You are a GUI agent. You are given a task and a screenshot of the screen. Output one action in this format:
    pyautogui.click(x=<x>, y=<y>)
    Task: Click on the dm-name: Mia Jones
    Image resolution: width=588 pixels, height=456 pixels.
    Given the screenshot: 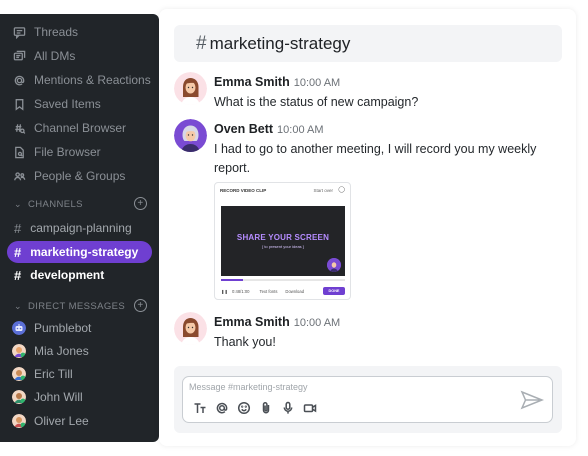 What is the action you would take?
    pyautogui.click(x=61, y=351)
    